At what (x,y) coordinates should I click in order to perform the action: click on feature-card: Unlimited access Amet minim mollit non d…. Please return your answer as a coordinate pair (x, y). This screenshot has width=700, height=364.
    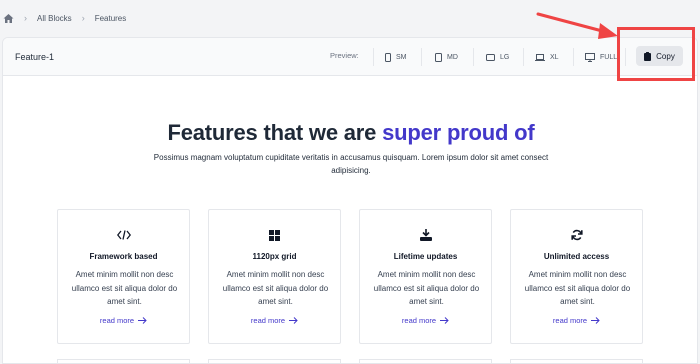
    Looking at the image, I should click on (576, 276).